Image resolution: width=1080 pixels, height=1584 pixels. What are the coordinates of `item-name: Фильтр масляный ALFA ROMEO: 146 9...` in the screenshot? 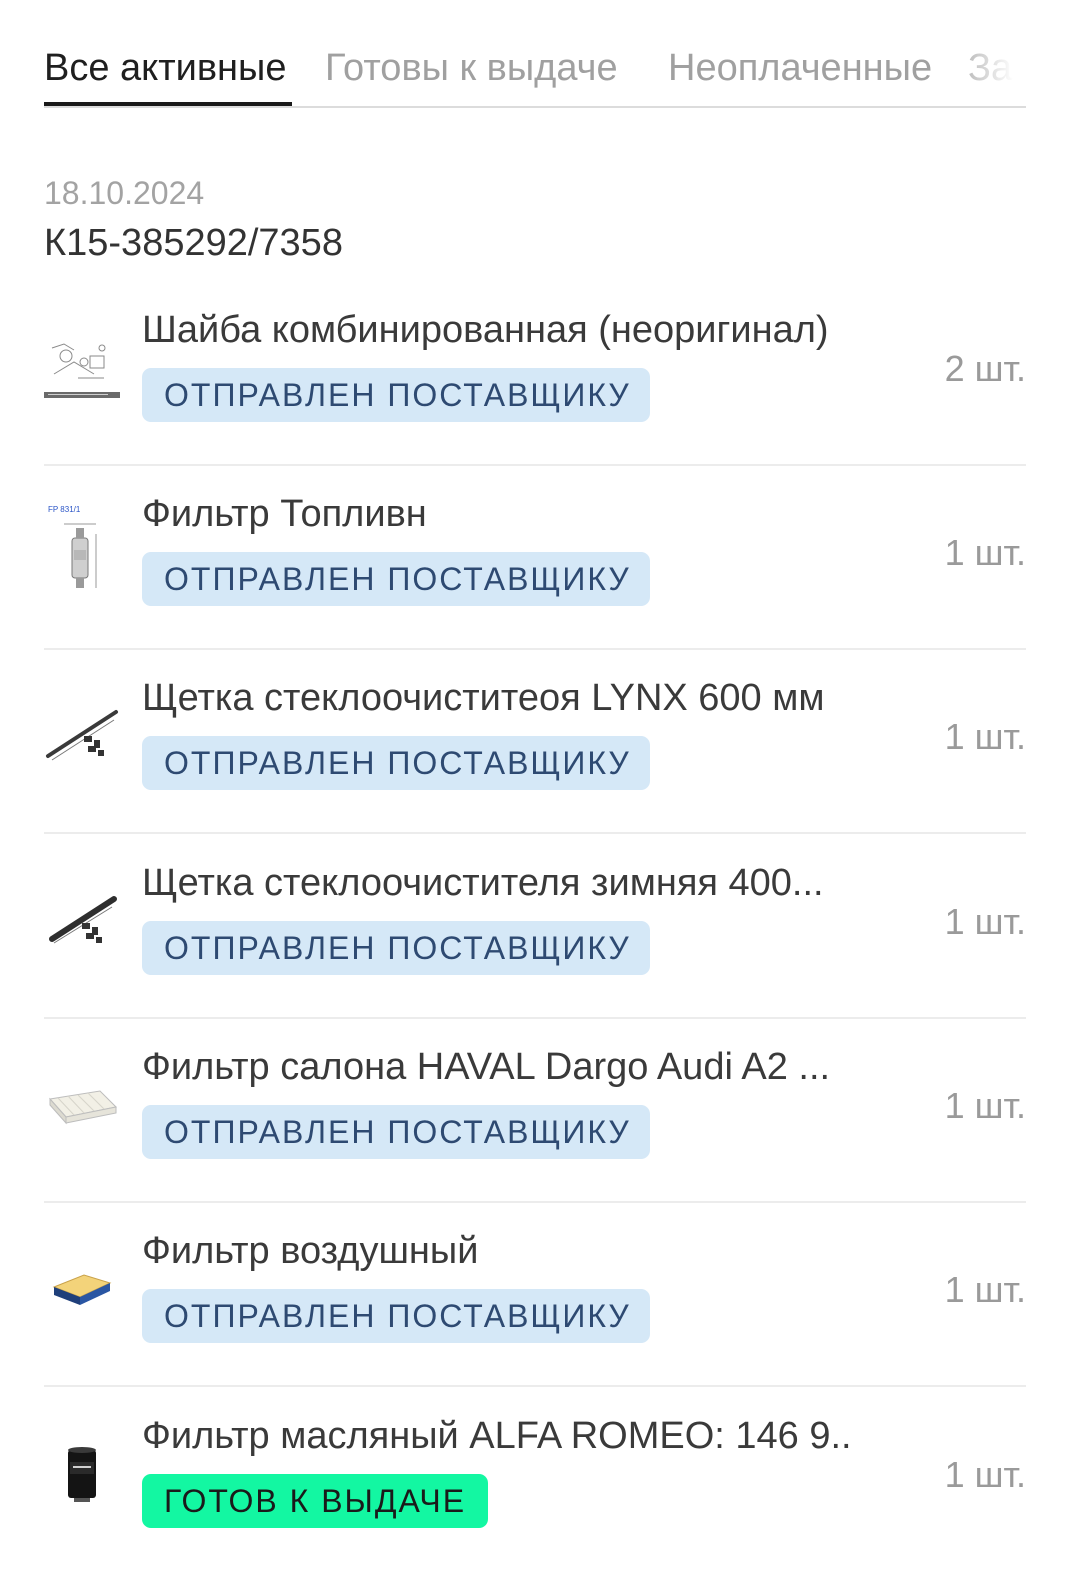 It's located at (498, 1436).